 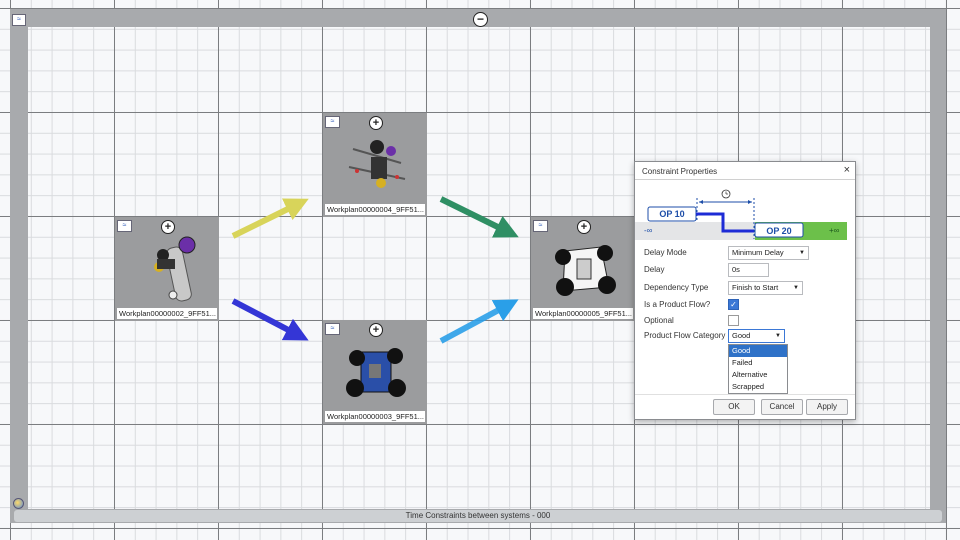 I want to click on product-flow-category-dropdown: Good Failed Alternative Scrapped, so click(x=758, y=369).